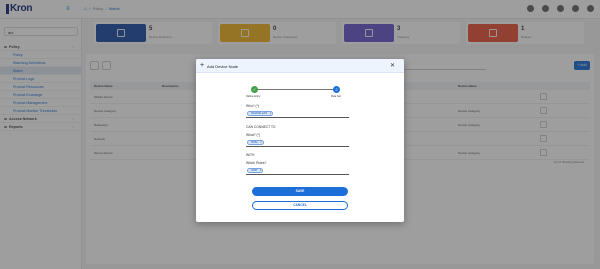 This screenshot has height=269, width=600. What do you see at coordinates (253, 106) in the screenshot?
I see `who-label: Who? (*)` at bounding box center [253, 106].